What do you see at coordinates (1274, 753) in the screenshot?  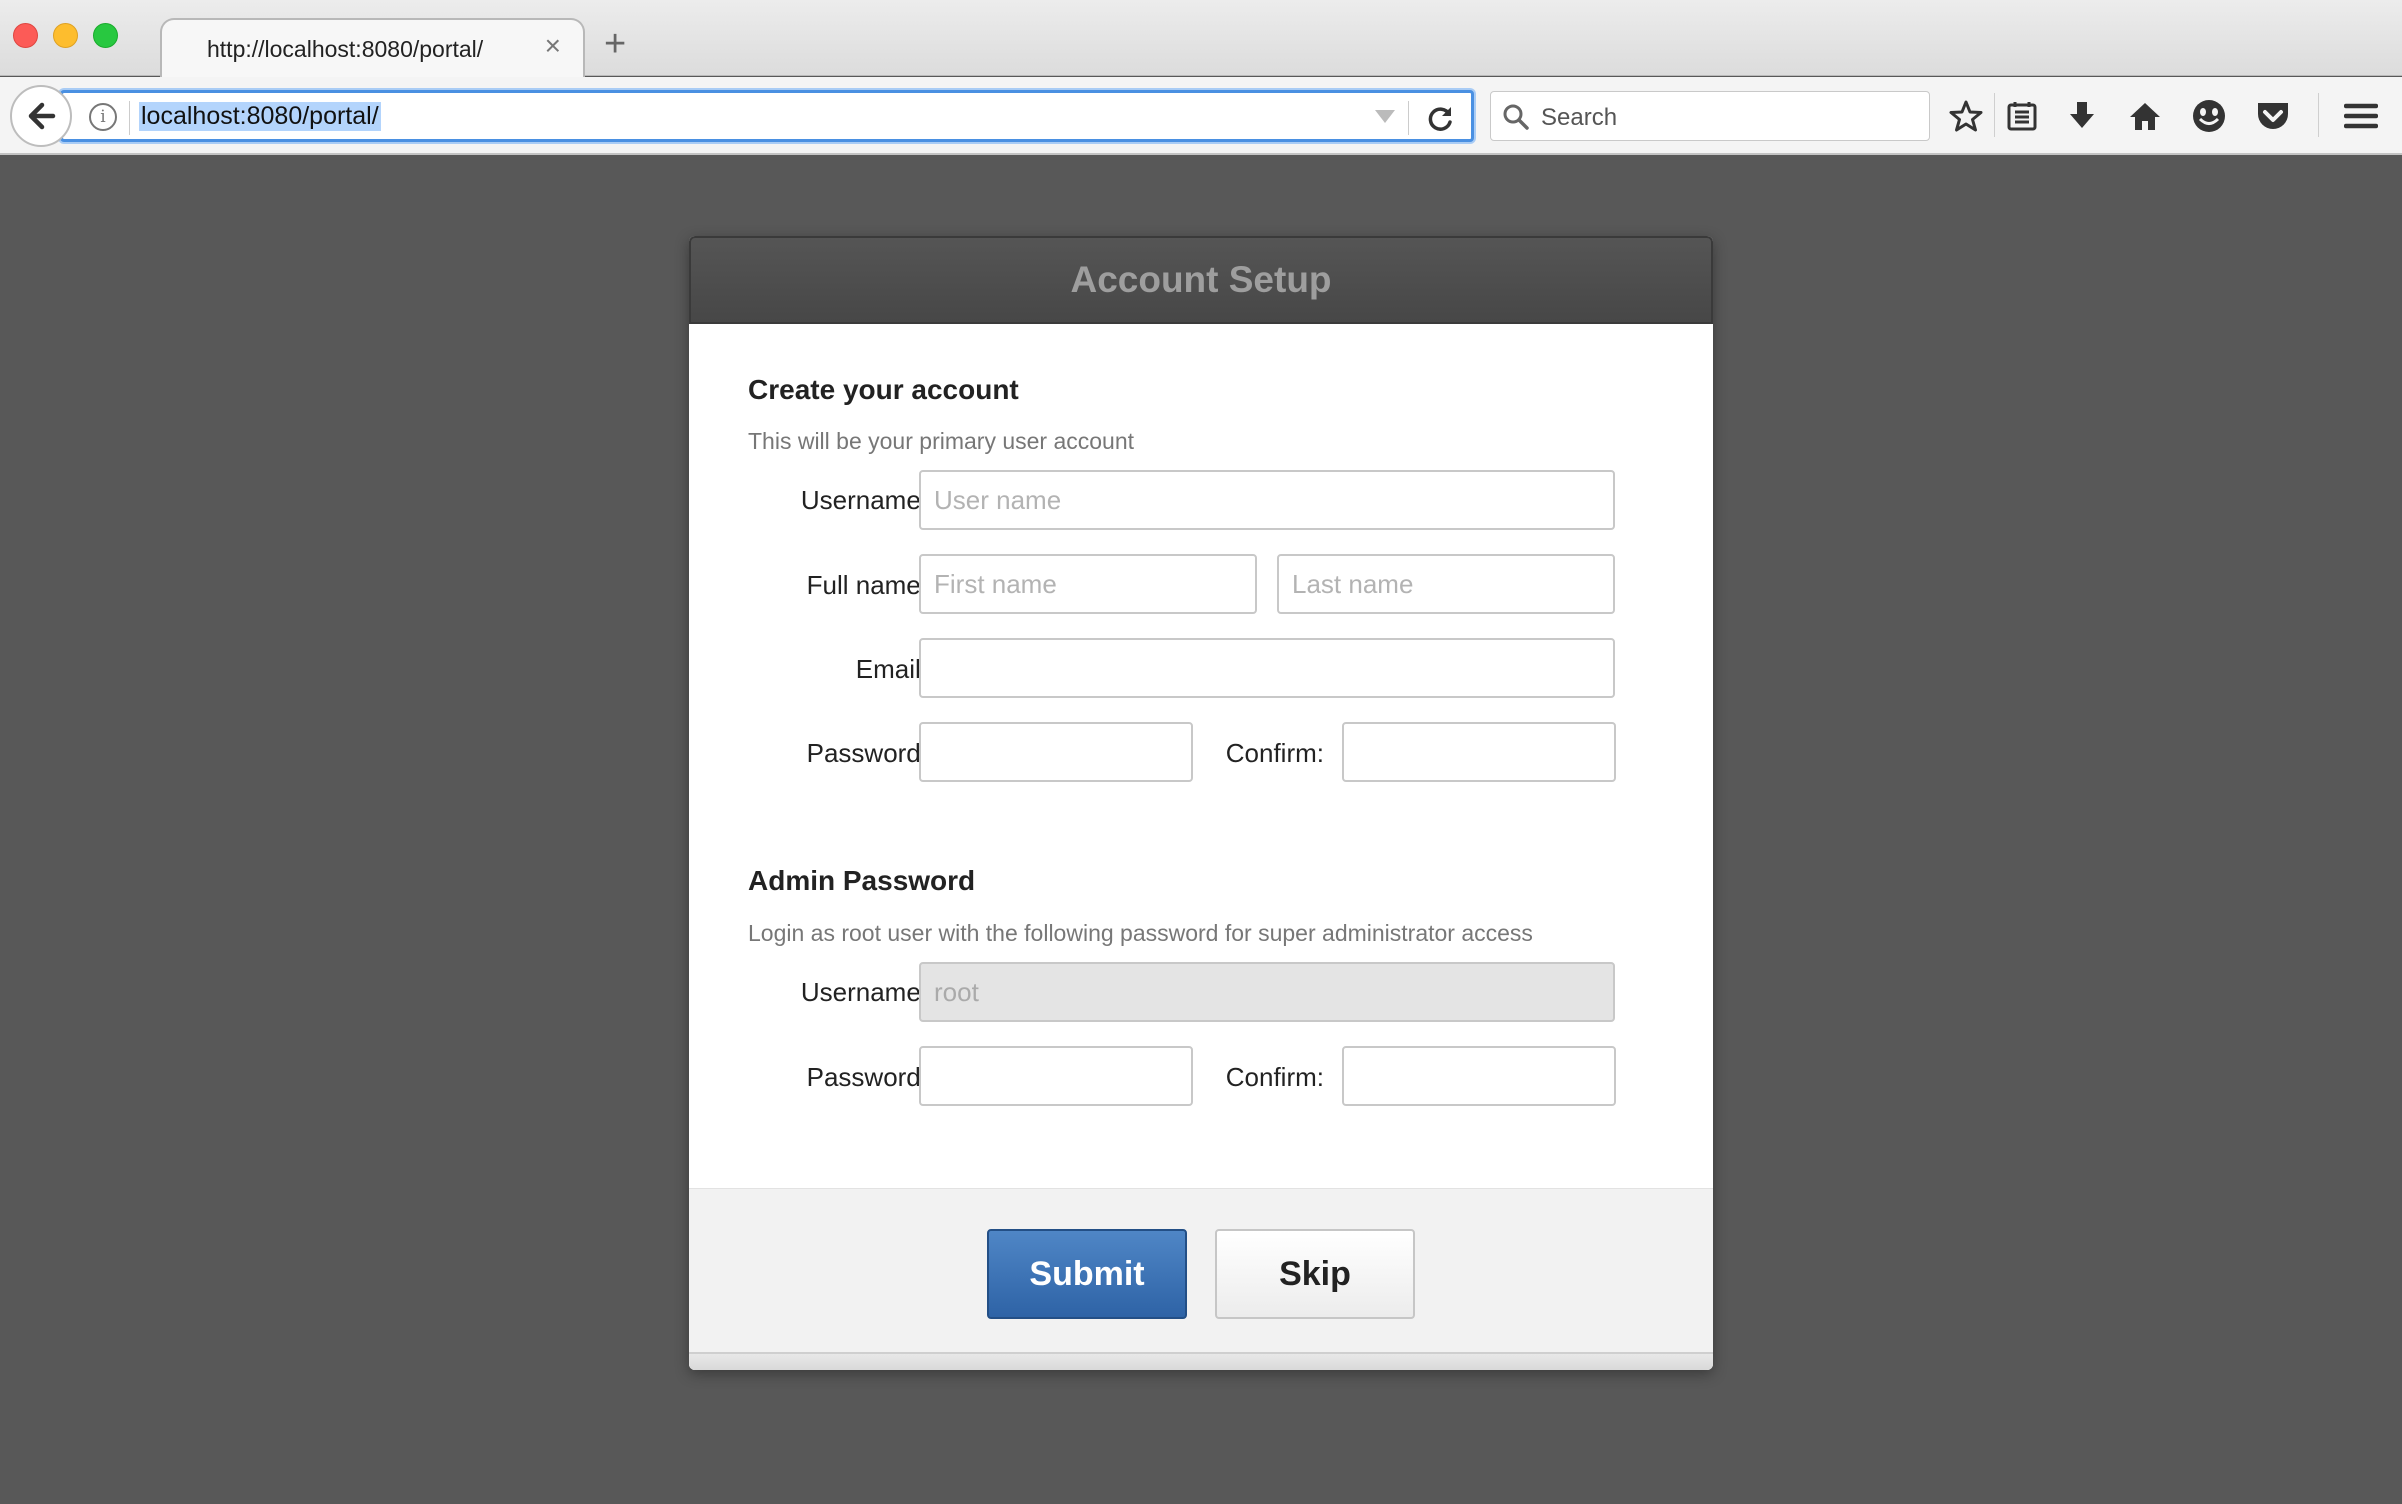 I see `confirm-label: Confirm:` at bounding box center [1274, 753].